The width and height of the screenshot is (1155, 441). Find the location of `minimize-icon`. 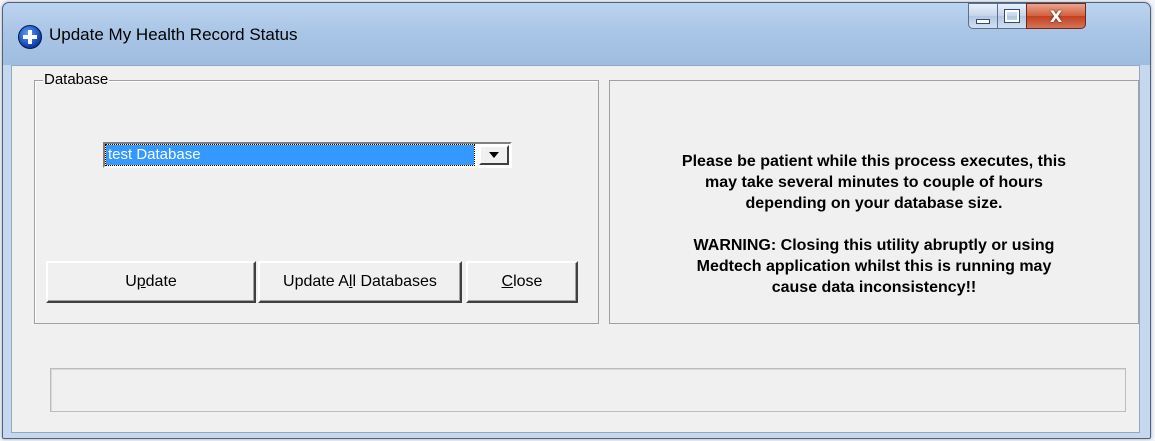

minimize-icon is located at coordinates (983, 21).